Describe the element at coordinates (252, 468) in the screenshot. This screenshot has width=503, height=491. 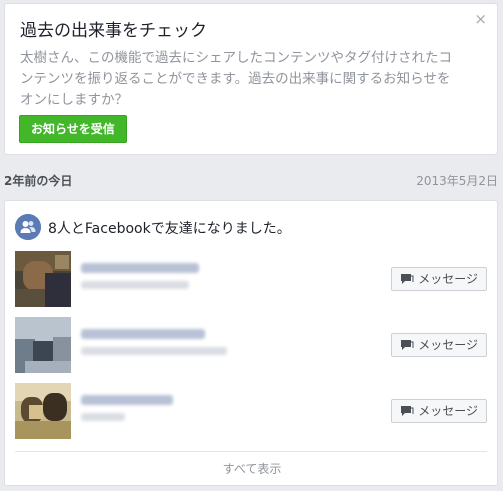
I see `see-all-link: すべて表示` at that location.